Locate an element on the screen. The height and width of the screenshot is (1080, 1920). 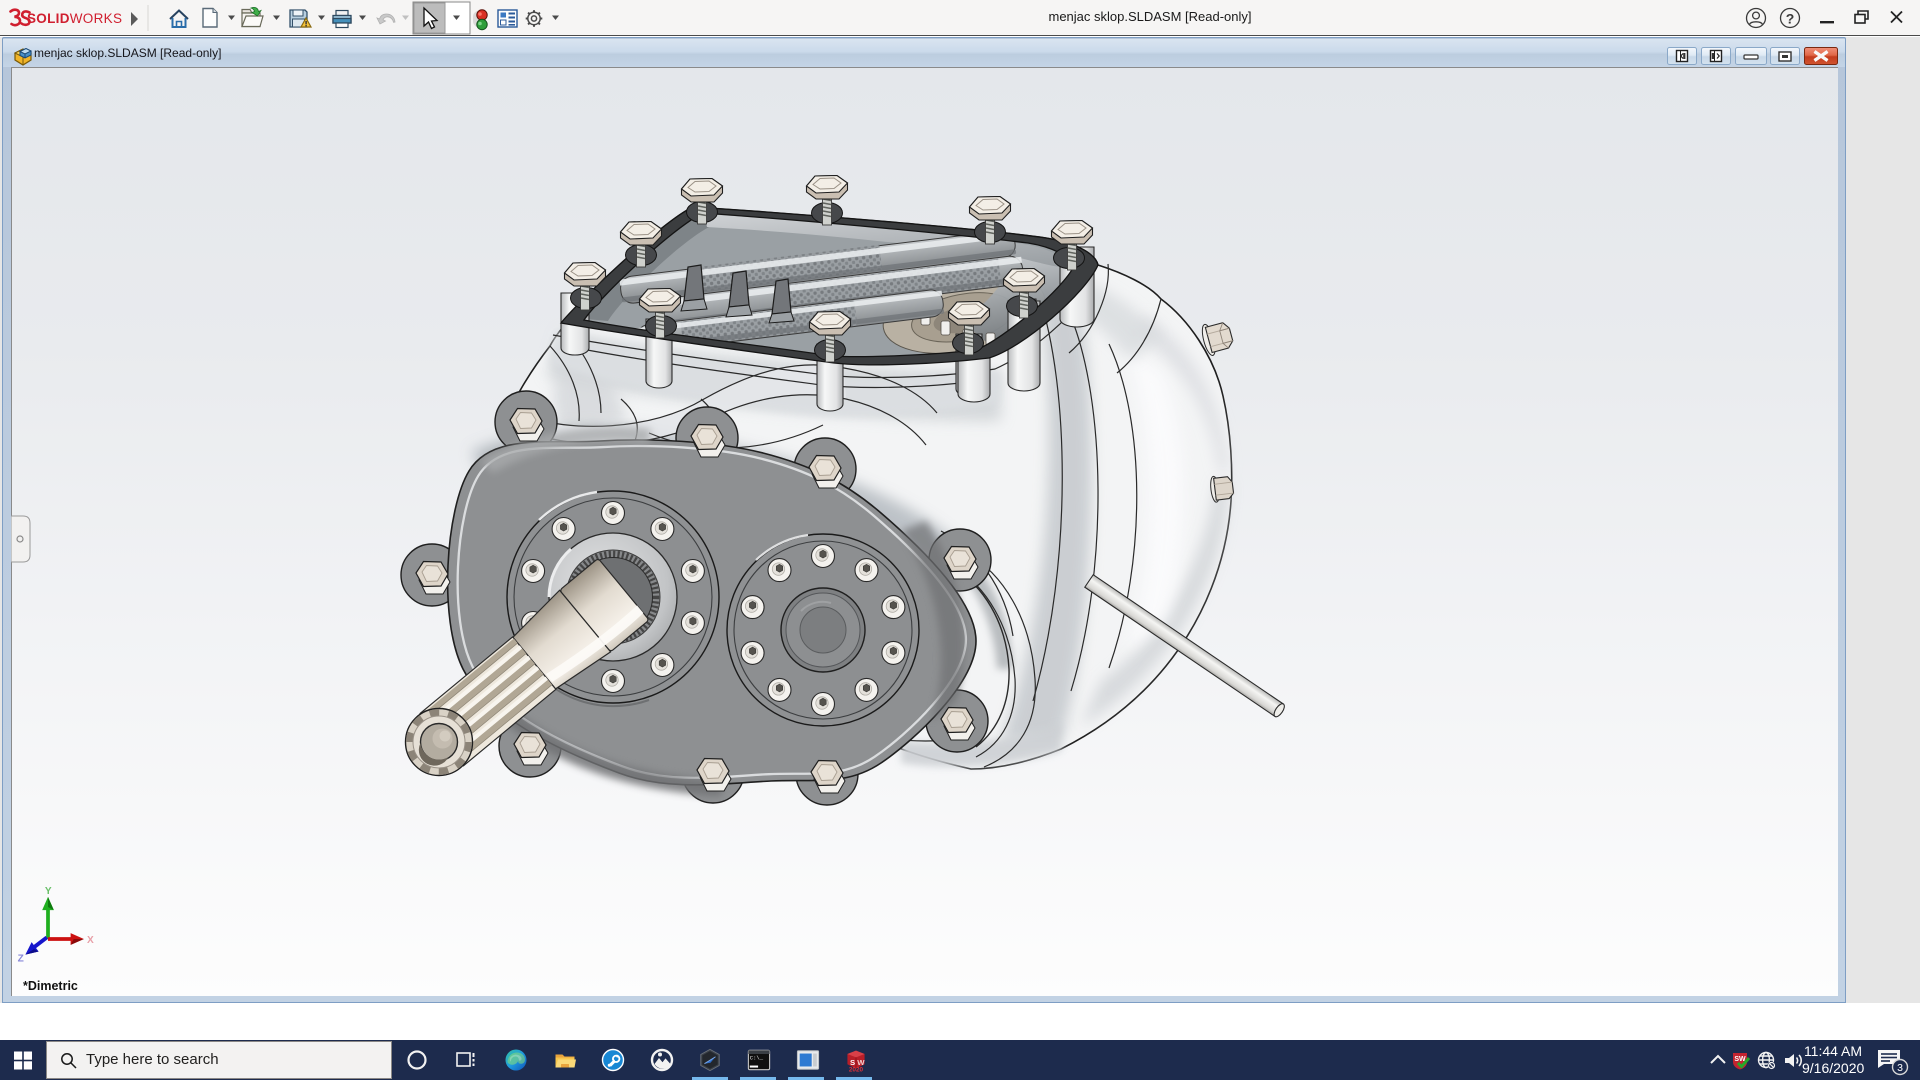
svg-text: Z is located at coordinates (21, 959).